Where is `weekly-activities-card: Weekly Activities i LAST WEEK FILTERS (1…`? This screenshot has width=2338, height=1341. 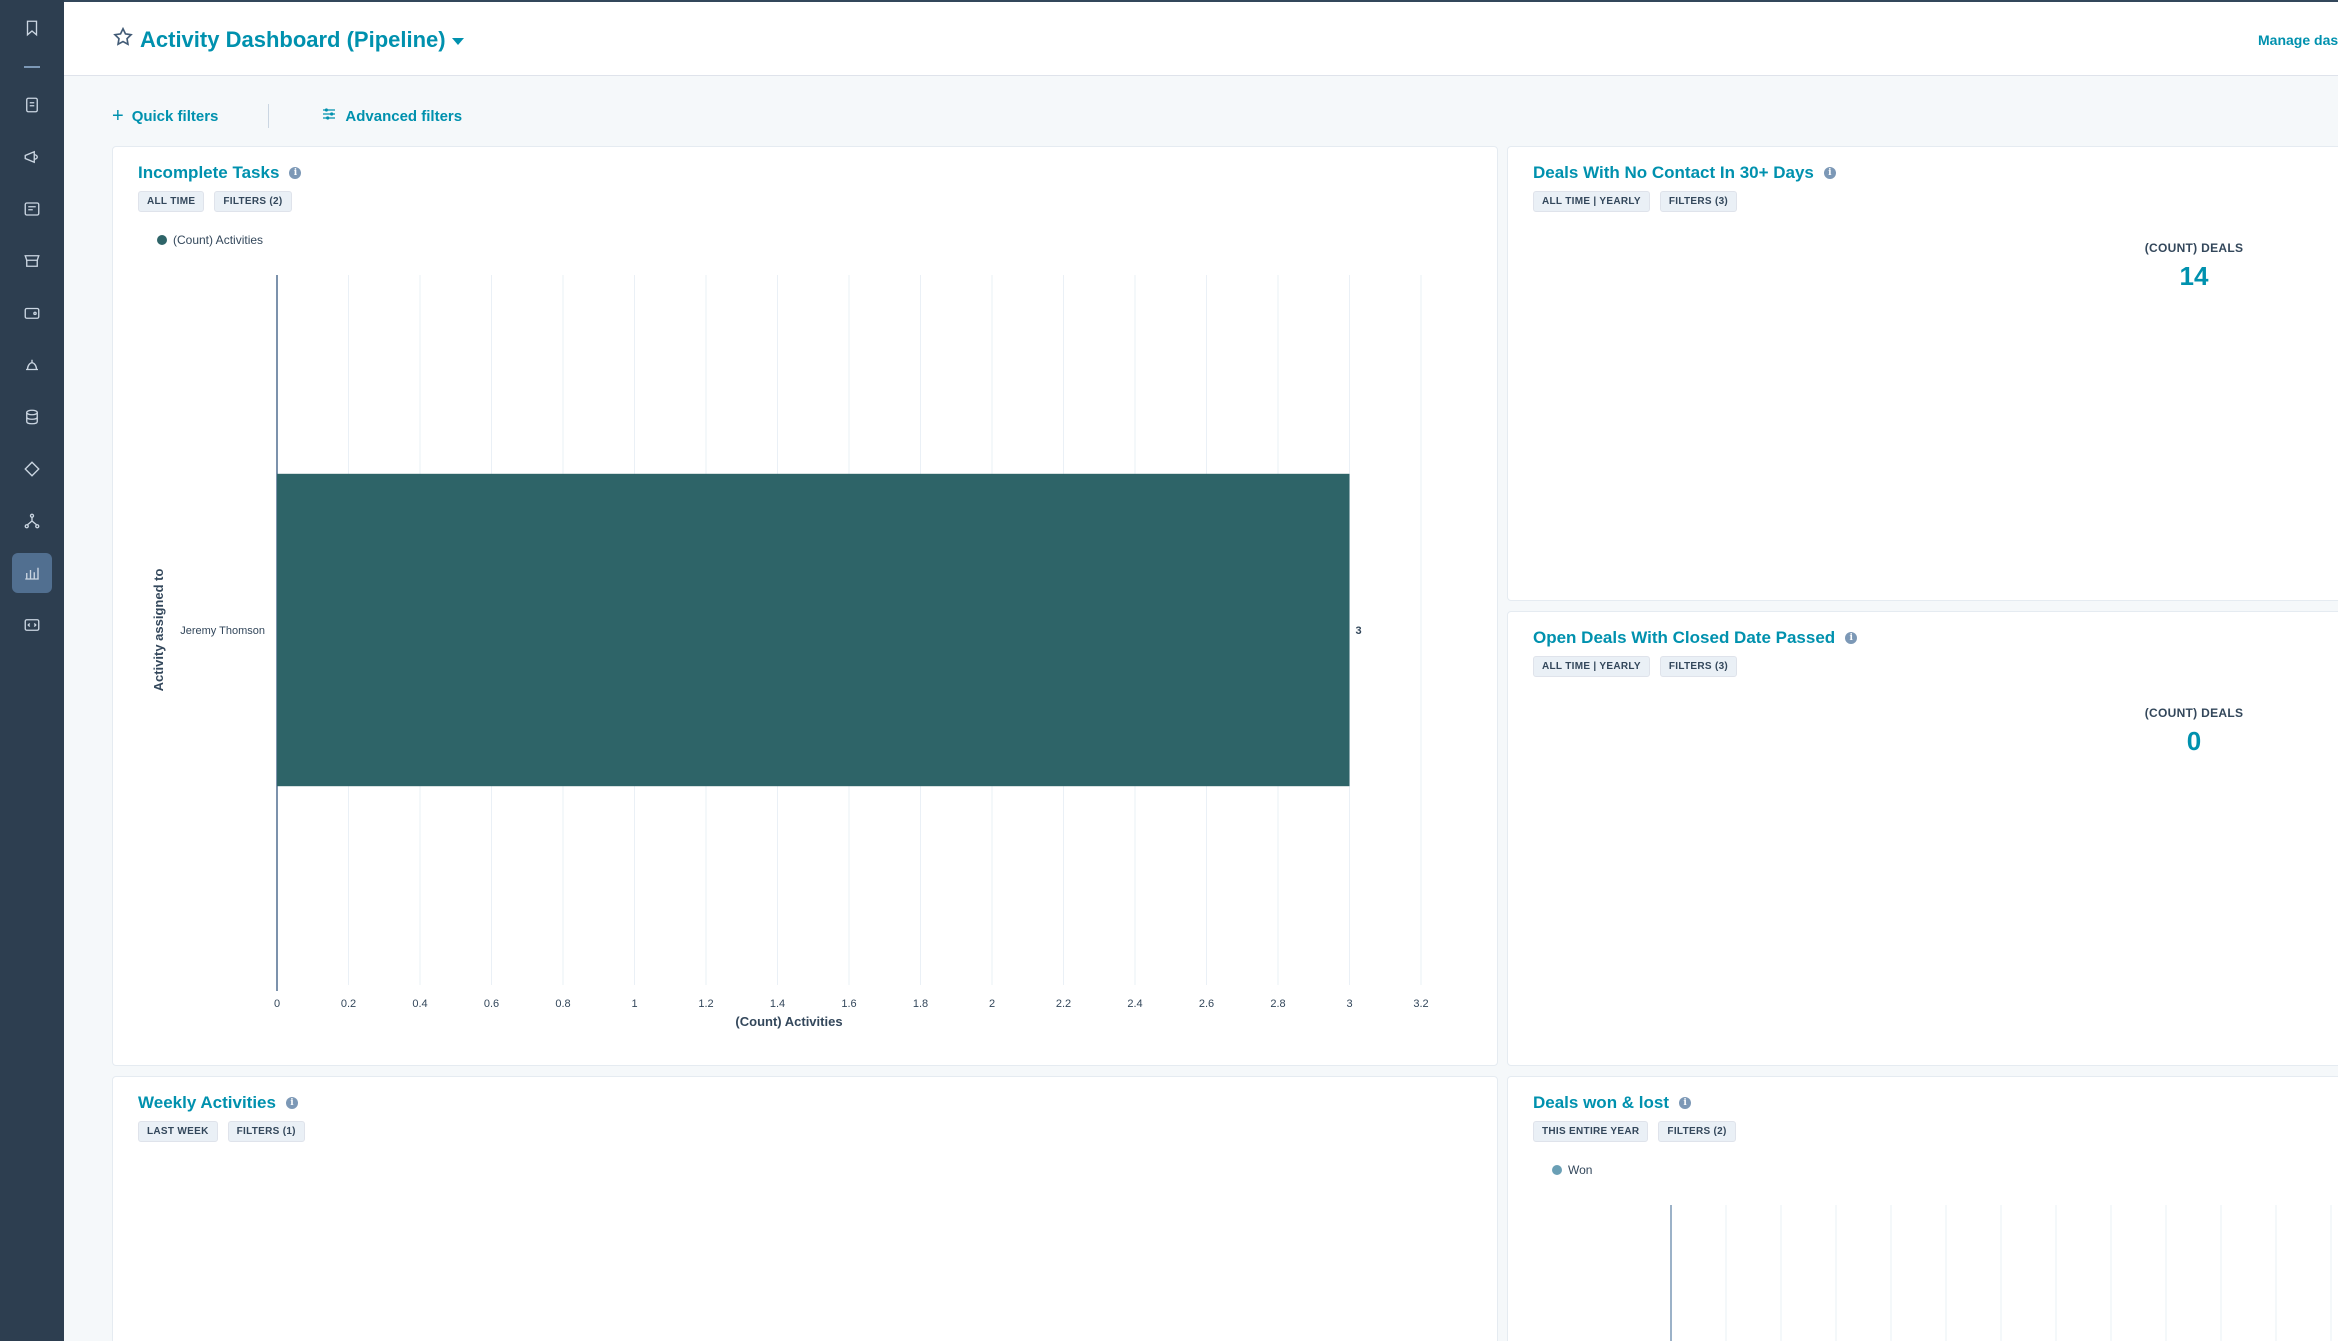 weekly-activities-card: Weekly Activities i LAST WEEK FILTERS (1… is located at coordinates (805, 1208).